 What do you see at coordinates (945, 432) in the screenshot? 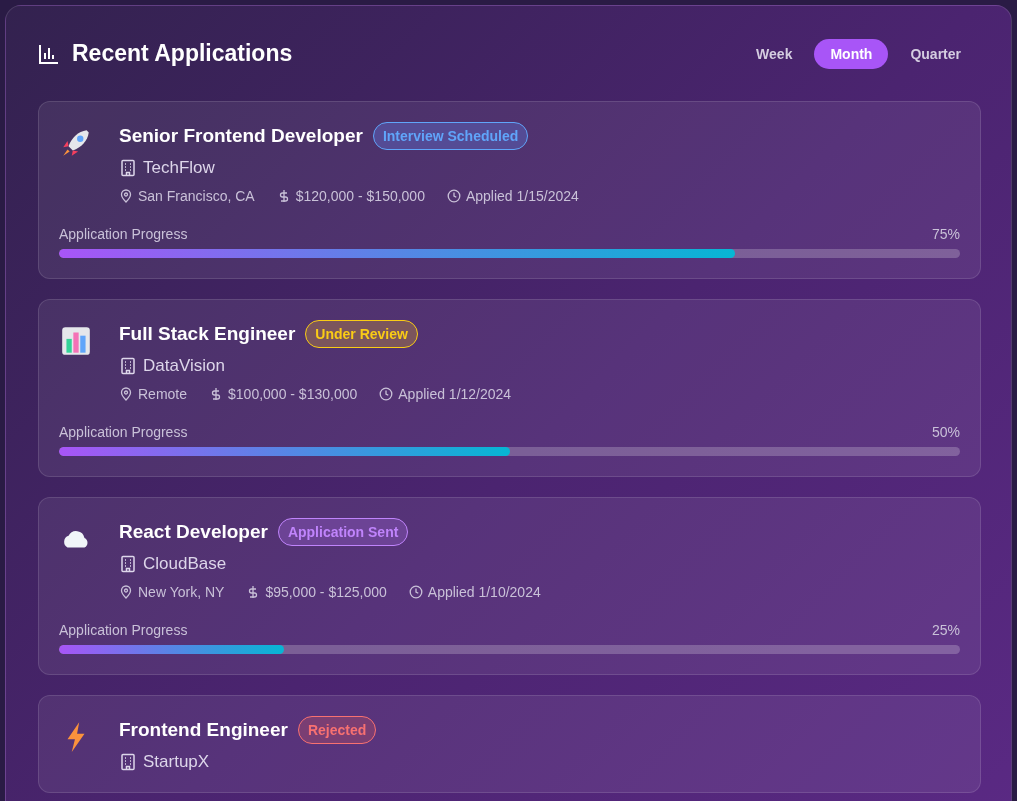
I see `progress-percent: 50%` at bounding box center [945, 432].